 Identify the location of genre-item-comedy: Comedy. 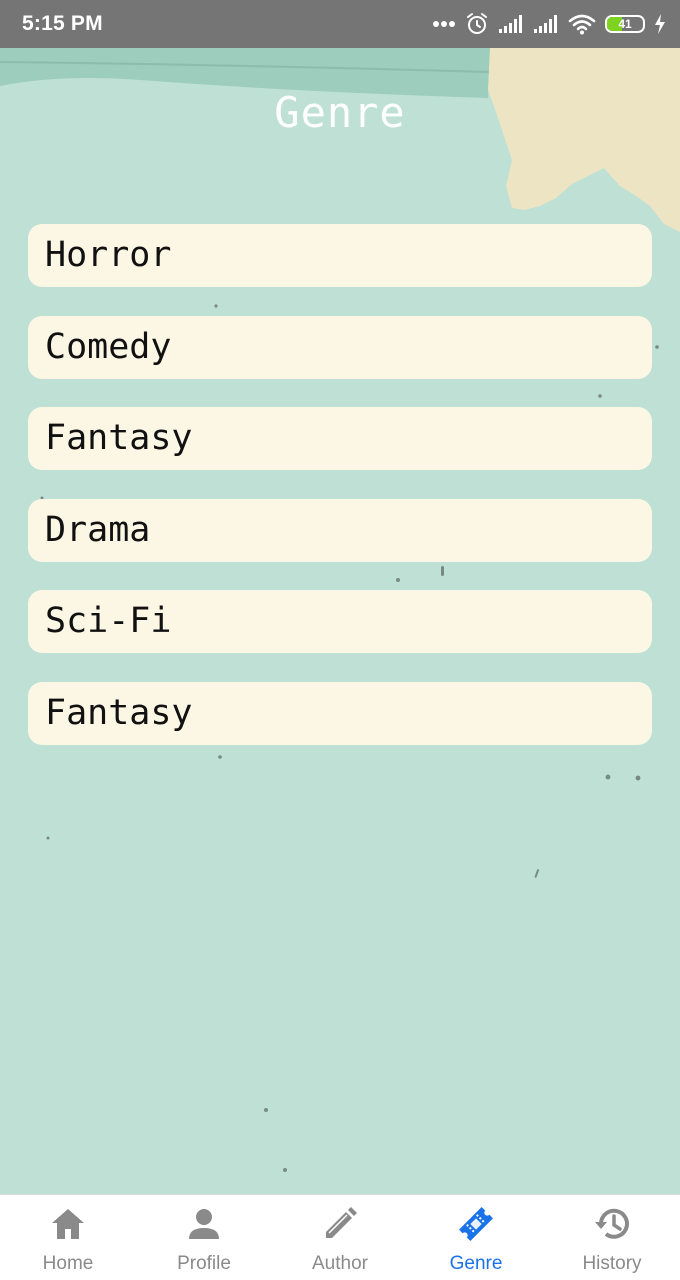
(340, 347).